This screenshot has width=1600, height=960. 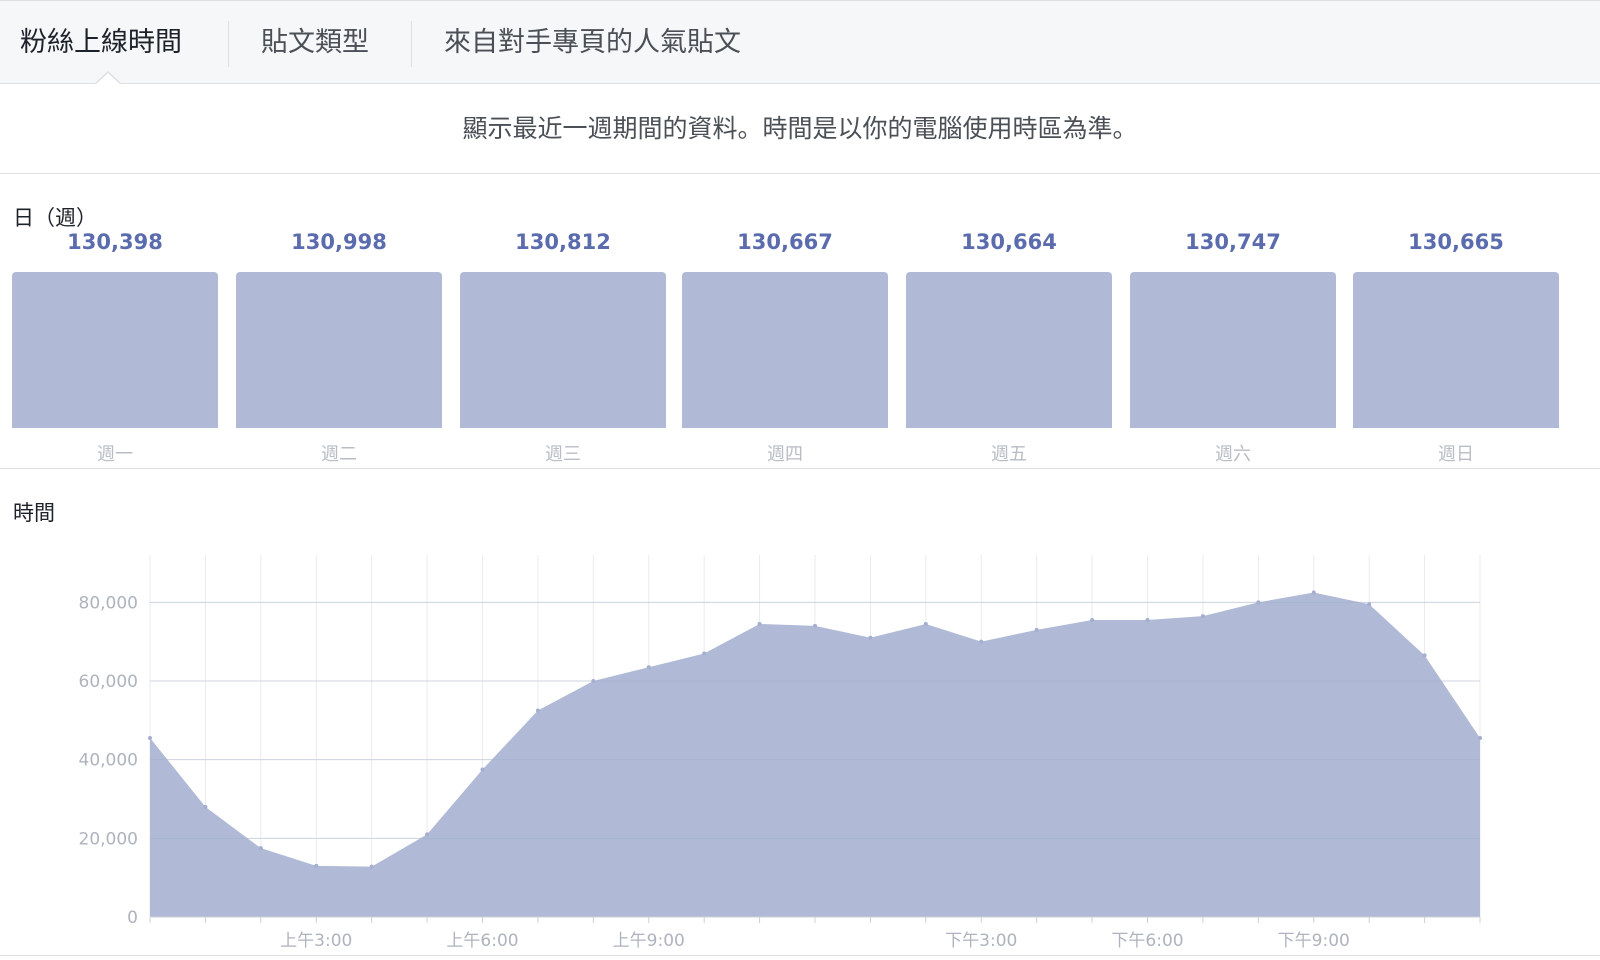 I want to click on section-divider, so click(x=800, y=468).